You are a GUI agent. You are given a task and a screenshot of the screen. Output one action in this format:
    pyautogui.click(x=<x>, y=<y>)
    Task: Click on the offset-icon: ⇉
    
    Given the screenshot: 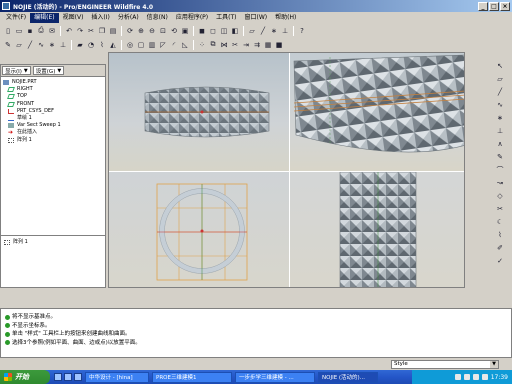 What is the action you would take?
    pyautogui.click(x=257, y=45)
    